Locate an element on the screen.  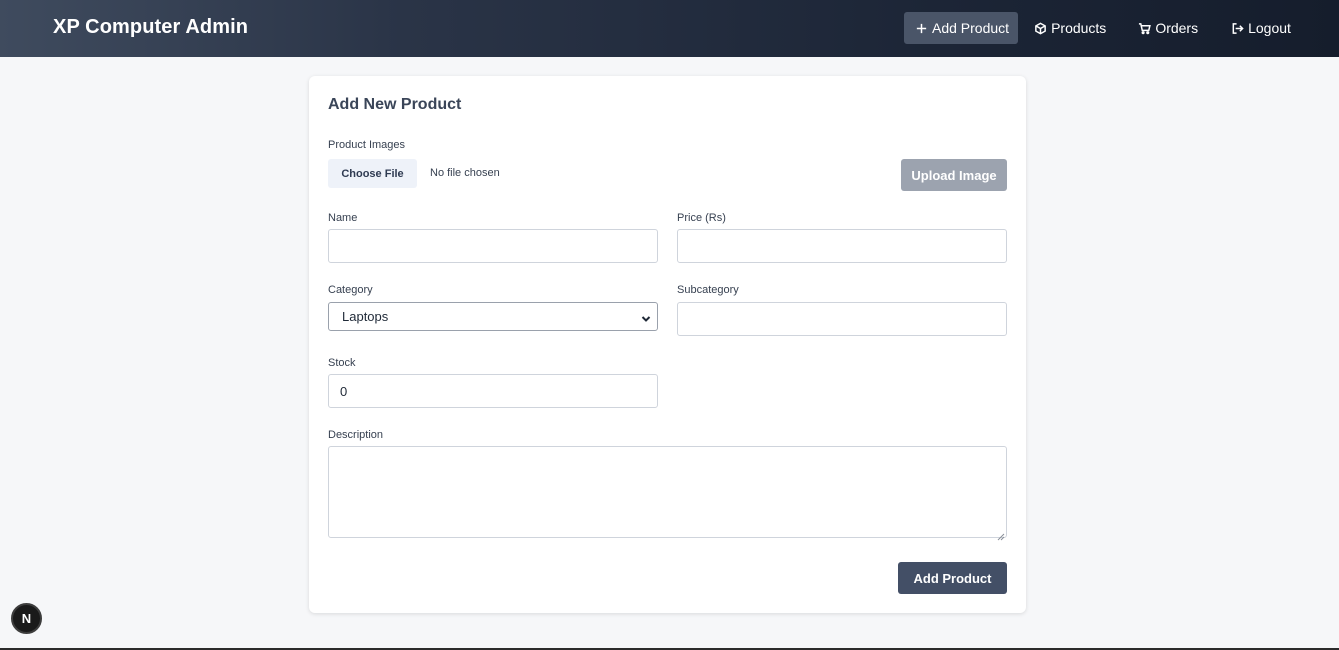
stock-input is located at coordinates (493, 391).